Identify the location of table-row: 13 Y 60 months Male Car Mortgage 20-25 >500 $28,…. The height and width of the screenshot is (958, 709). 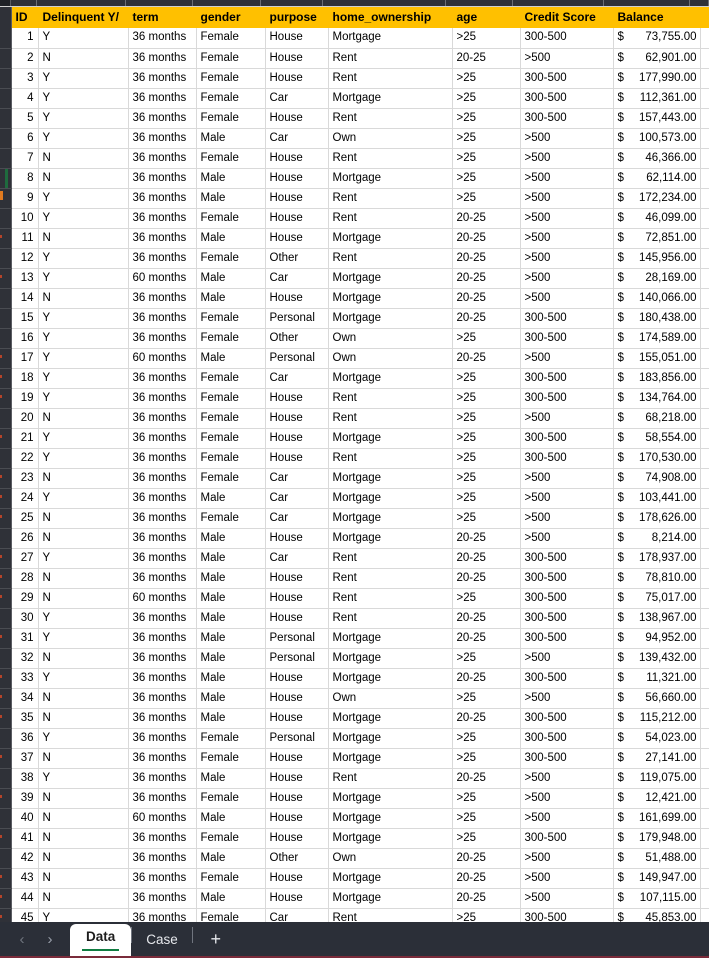
(354, 278).